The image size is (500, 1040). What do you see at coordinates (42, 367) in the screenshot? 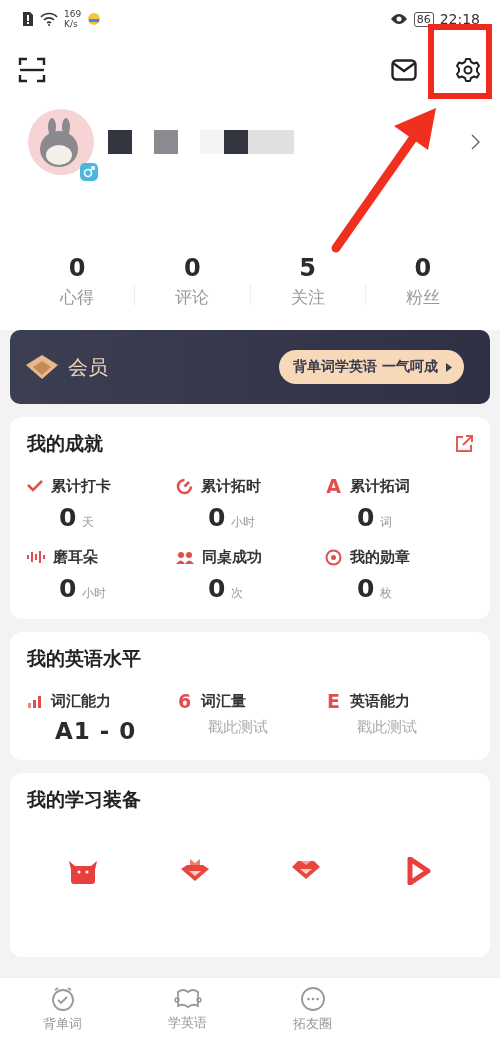
I see `gem-icon` at bounding box center [42, 367].